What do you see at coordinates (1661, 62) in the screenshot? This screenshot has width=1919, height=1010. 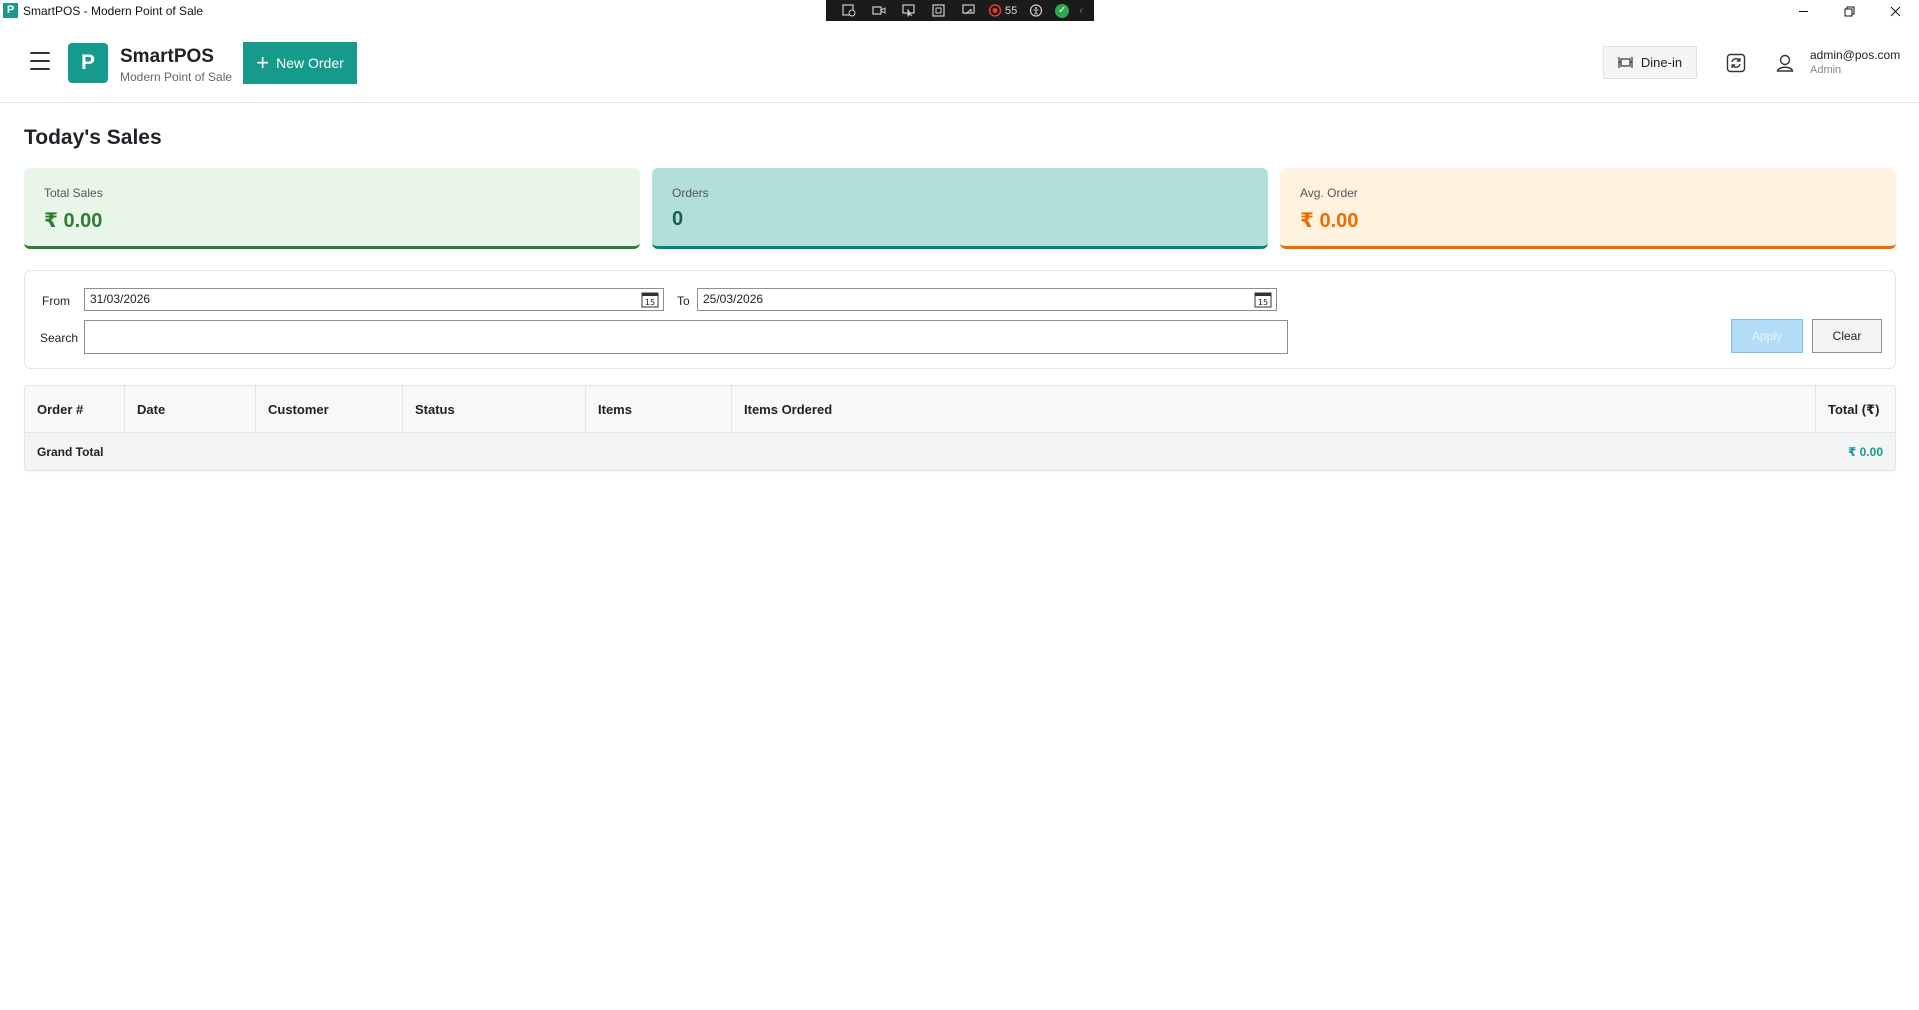 I see `dine-in-label: Dine-in` at bounding box center [1661, 62].